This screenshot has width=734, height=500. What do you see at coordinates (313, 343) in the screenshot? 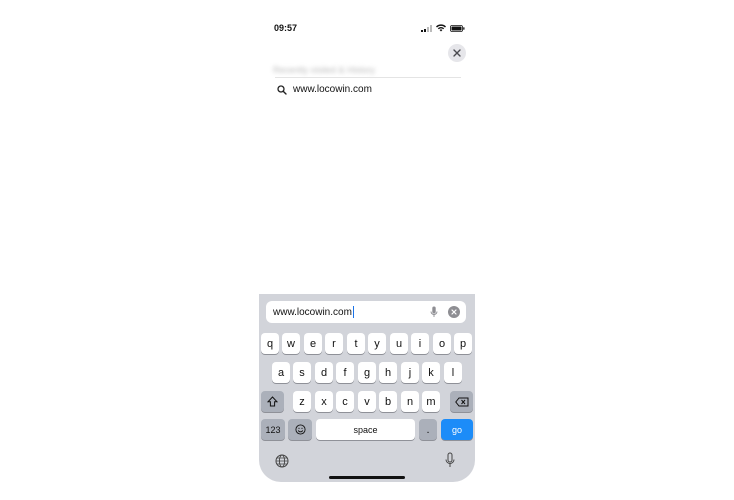
I see `key-e: e` at bounding box center [313, 343].